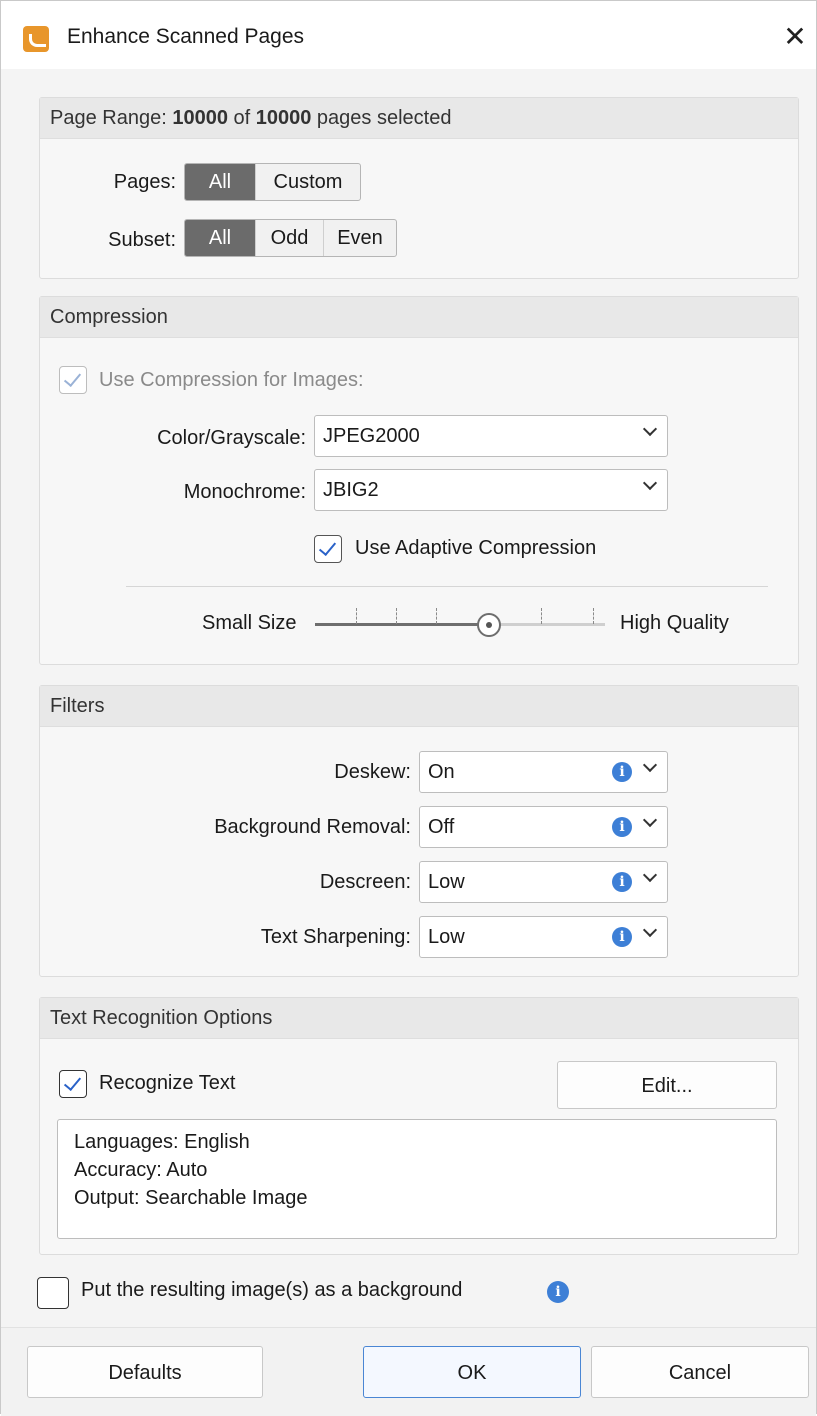  I want to click on adaptive-compression-label: Use Adaptive Compression, so click(476, 548).